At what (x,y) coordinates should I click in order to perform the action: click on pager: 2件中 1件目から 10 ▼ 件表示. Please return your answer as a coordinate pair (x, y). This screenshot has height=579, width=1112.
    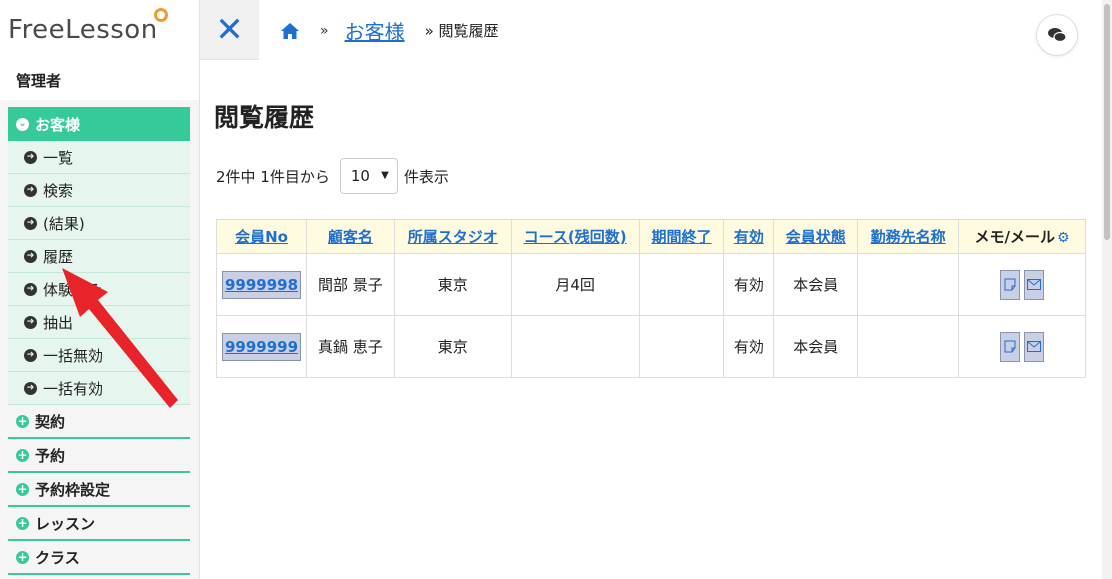
    Looking at the image, I should click on (332, 176).